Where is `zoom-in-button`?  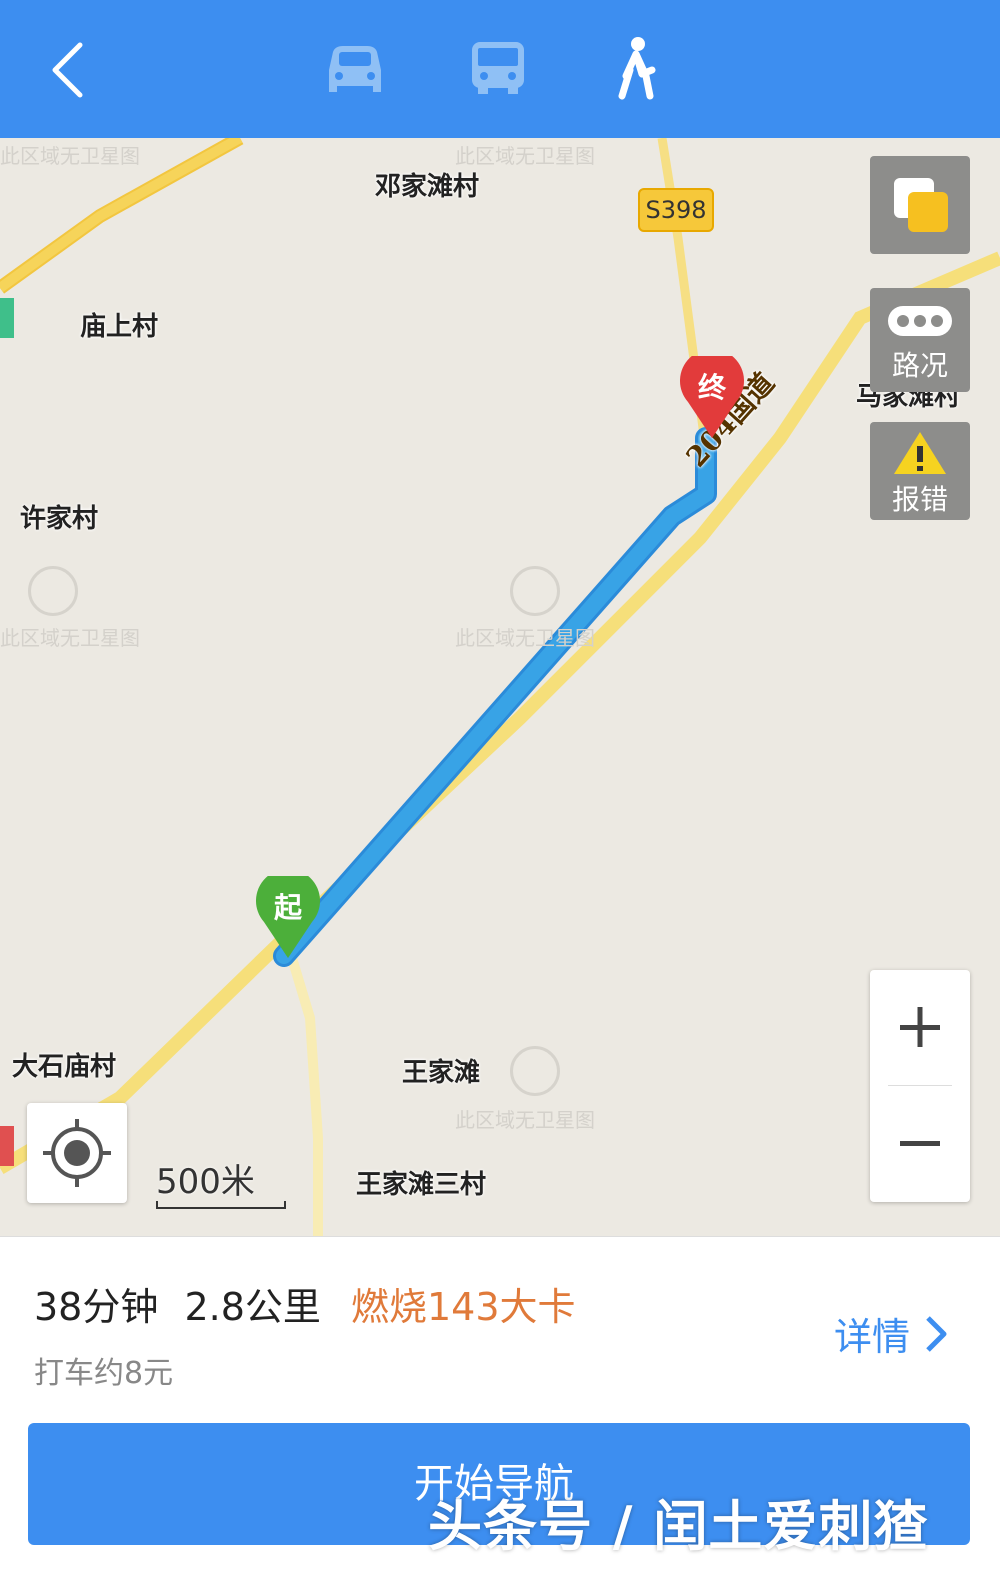 zoom-in-button is located at coordinates (920, 1027).